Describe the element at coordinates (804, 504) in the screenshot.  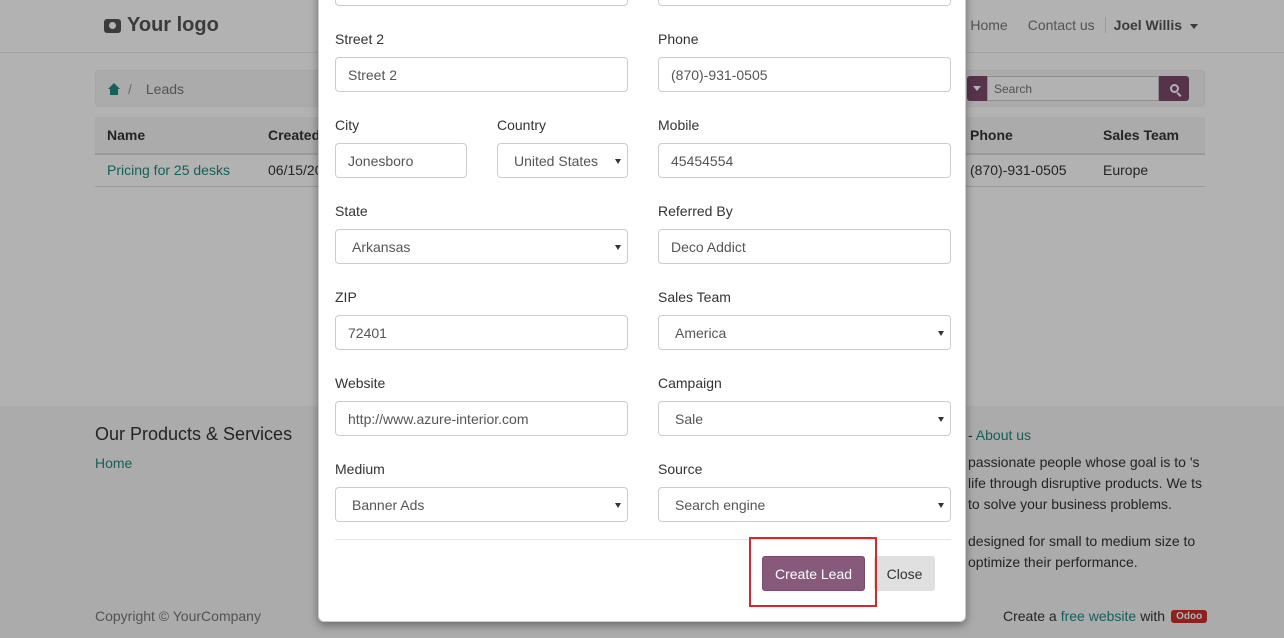
I see `source-select: Search engine` at that location.